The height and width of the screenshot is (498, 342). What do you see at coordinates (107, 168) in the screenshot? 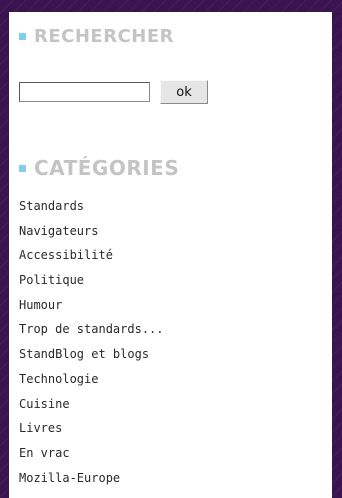
I see `categories-heading-label: CATÉGORIES` at bounding box center [107, 168].